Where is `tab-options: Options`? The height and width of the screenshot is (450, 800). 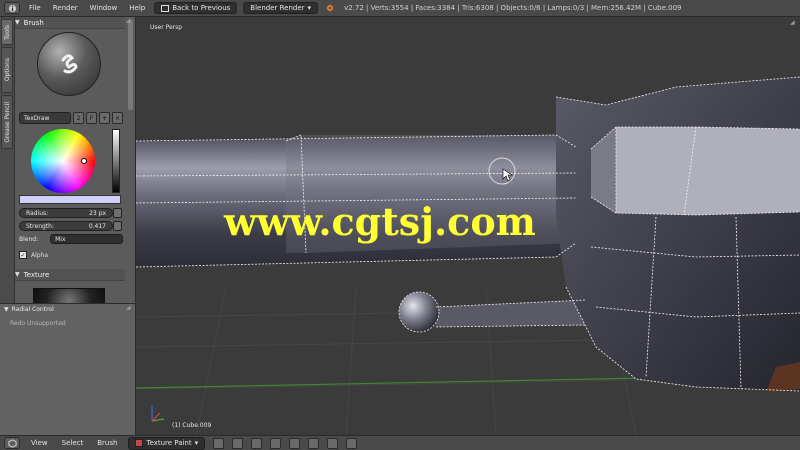 tab-options: Options is located at coordinates (7, 70).